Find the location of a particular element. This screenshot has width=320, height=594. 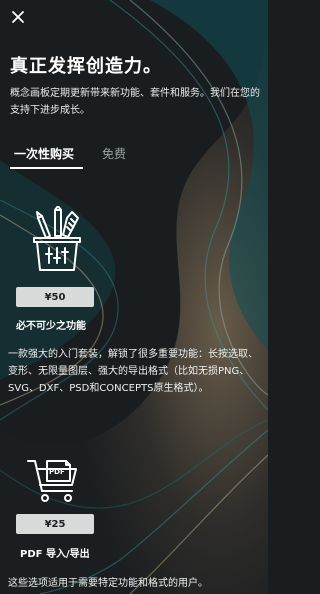

price-button-pdf: ¥25 is located at coordinates (55, 524).